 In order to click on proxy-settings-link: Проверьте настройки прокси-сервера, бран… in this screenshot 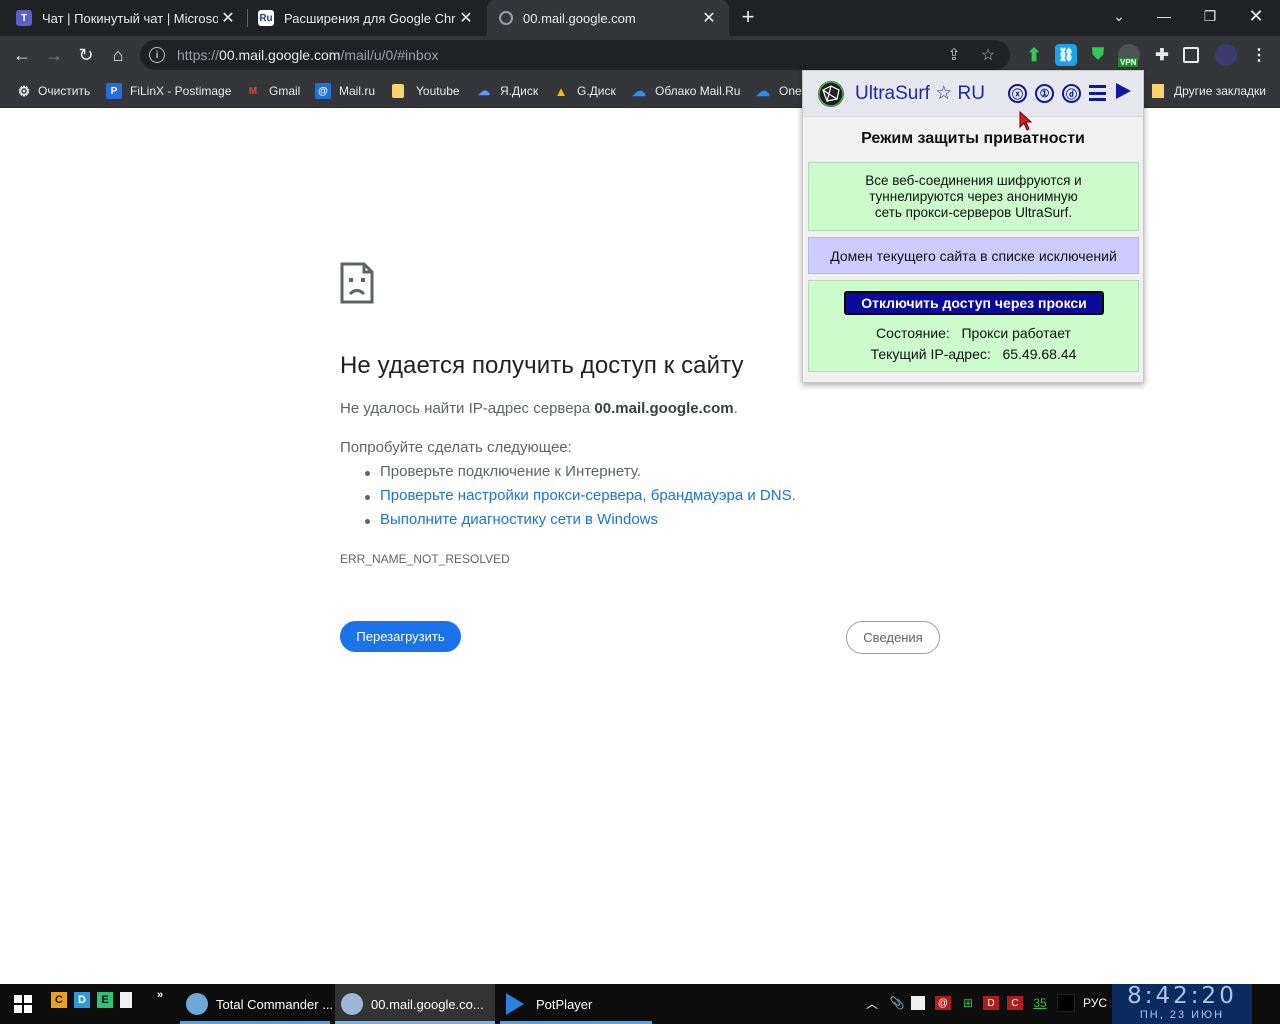, I will do `click(588, 495)`.